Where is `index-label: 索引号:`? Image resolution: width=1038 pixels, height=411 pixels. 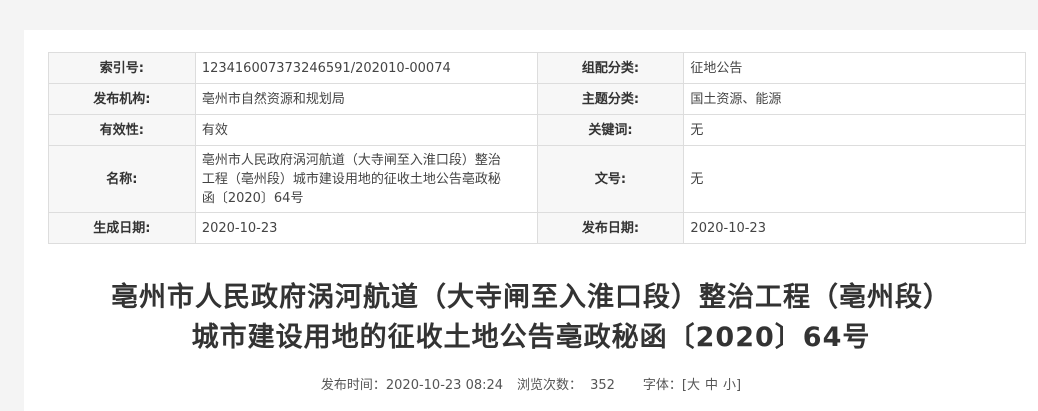
index-label: 索引号: is located at coordinates (122, 68).